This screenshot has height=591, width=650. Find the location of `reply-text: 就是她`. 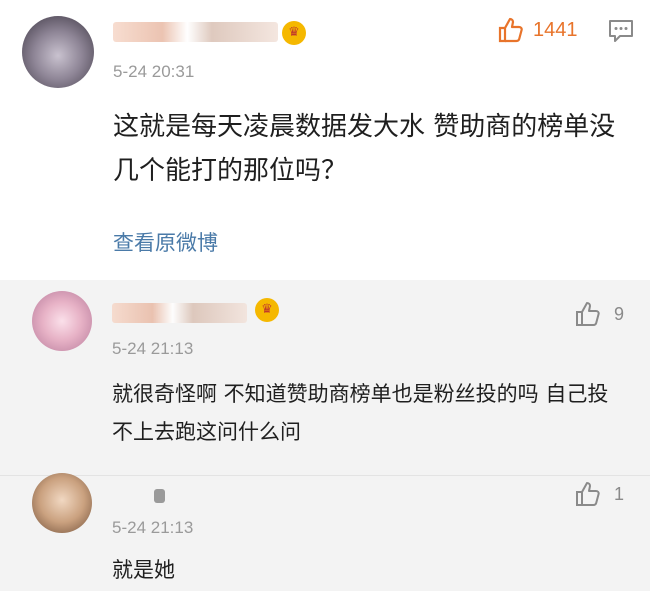

reply-text: 就是她 is located at coordinates (143, 570).